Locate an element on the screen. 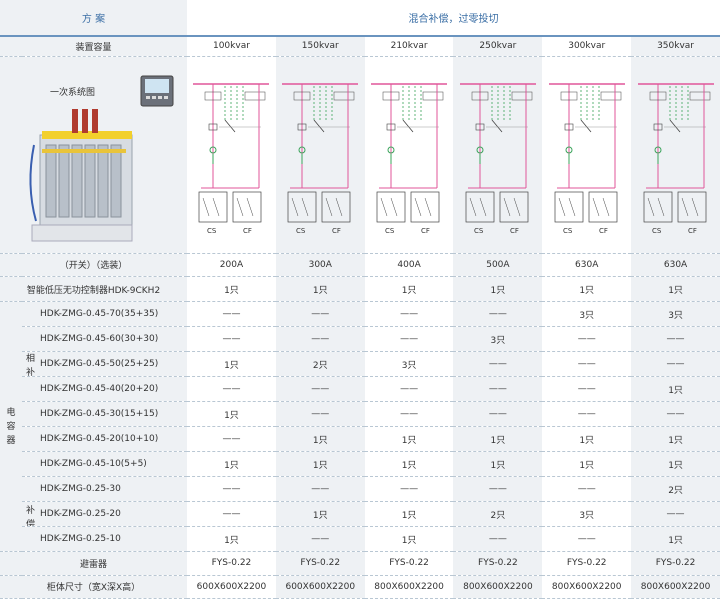 The width and height of the screenshot is (720, 609). split-phase-label: 分相补偿 is located at coordinates (31, 514).